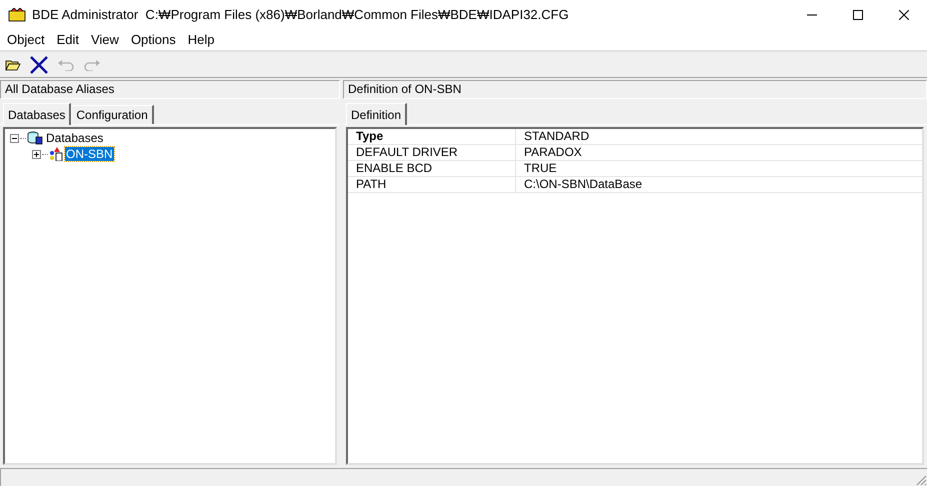 The height and width of the screenshot is (486, 927). What do you see at coordinates (153, 40) in the screenshot?
I see `menu-item: Options` at bounding box center [153, 40].